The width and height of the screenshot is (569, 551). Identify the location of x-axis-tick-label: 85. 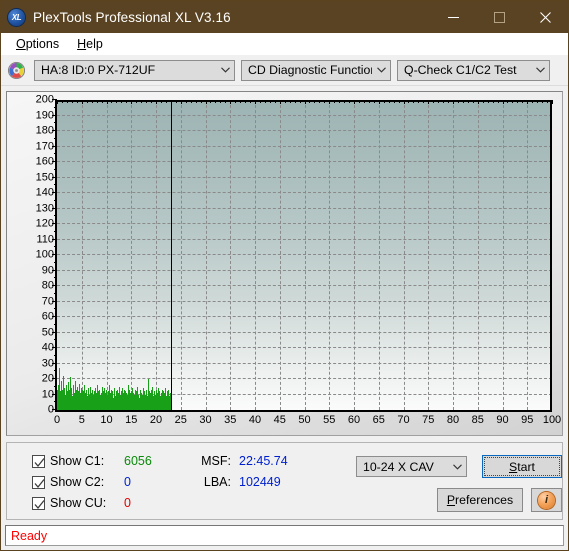
(477, 420).